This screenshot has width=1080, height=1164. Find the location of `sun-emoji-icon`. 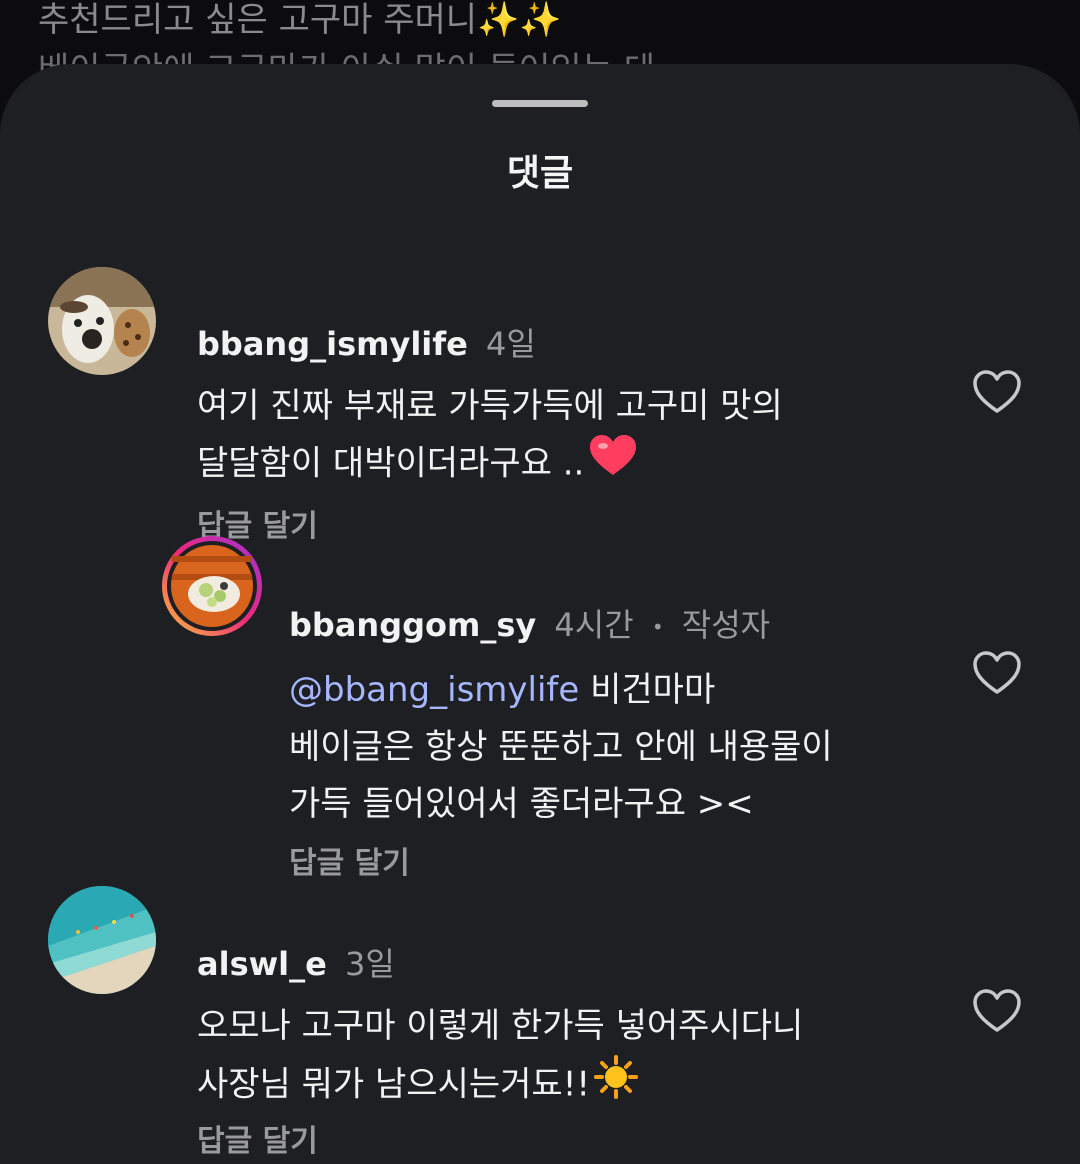

sun-emoji-icon is located at coordinates (615, 1086).